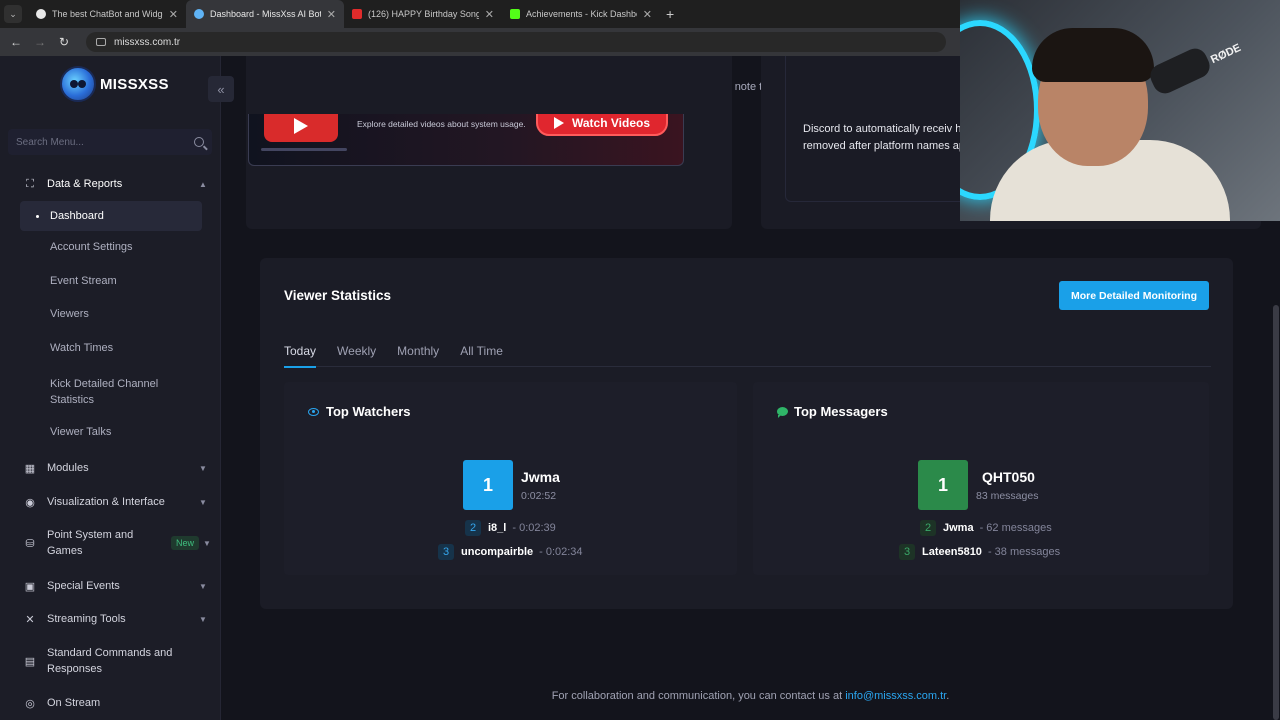 The height and width of the screenshot is (720, 1280). Describe the element at coordinates (64, 42) in the screenshot. I see `reload-icon: ↻` at that location.